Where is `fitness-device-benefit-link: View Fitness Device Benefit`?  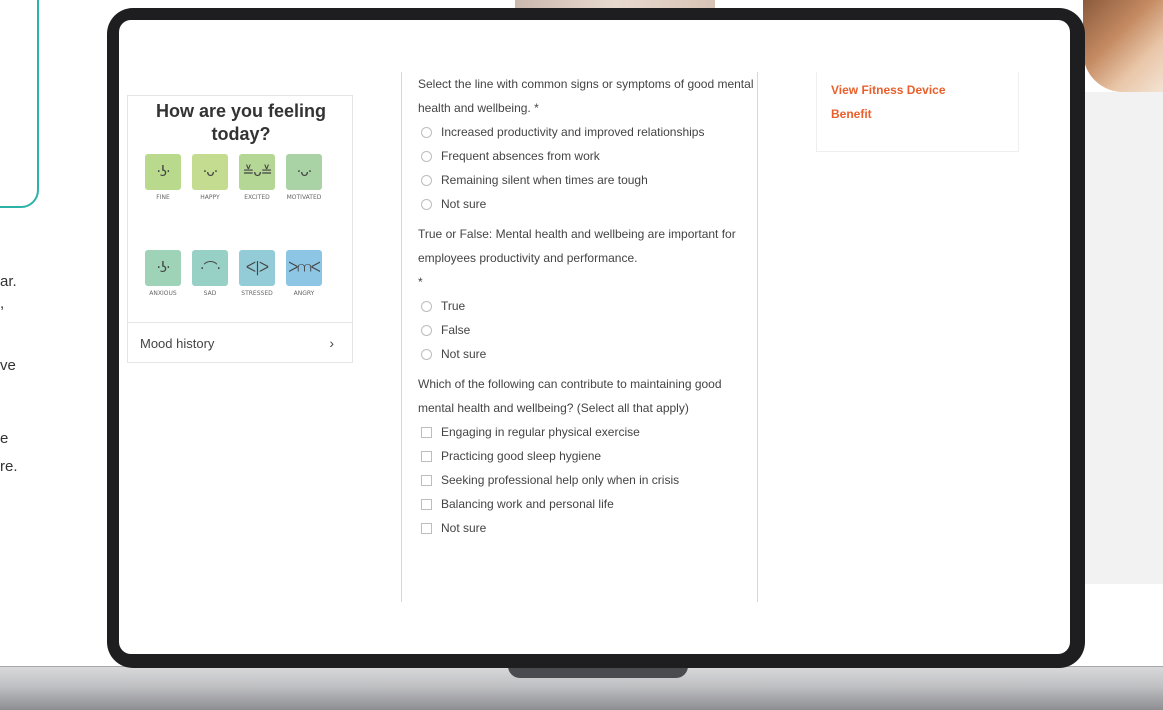 fitness-device-benefit-link: View Fitness Device Benefit is located at coordinates (917, 102).